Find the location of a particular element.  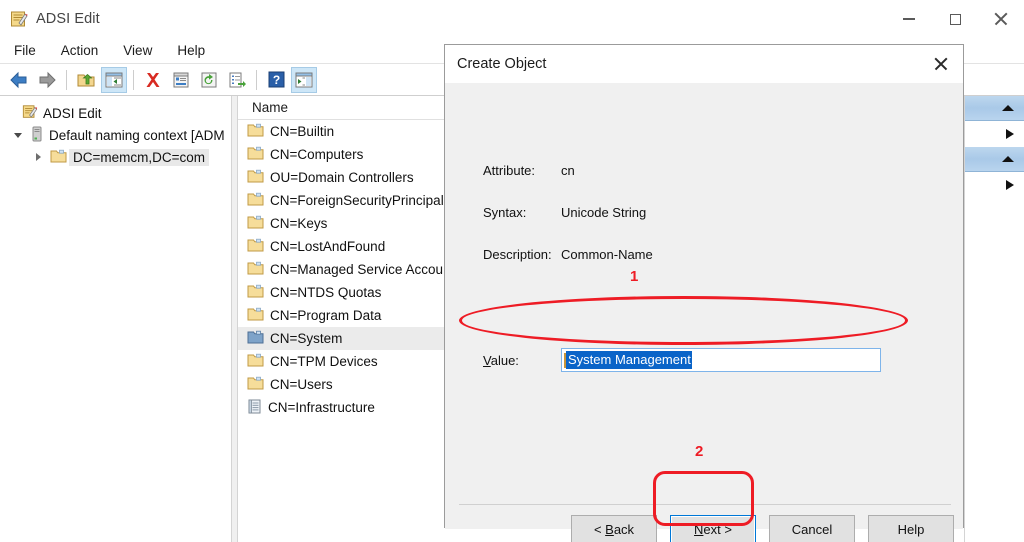

tree-node-dc-memcm: DC=memcm,DC=com is located at coordinates (115, 157).